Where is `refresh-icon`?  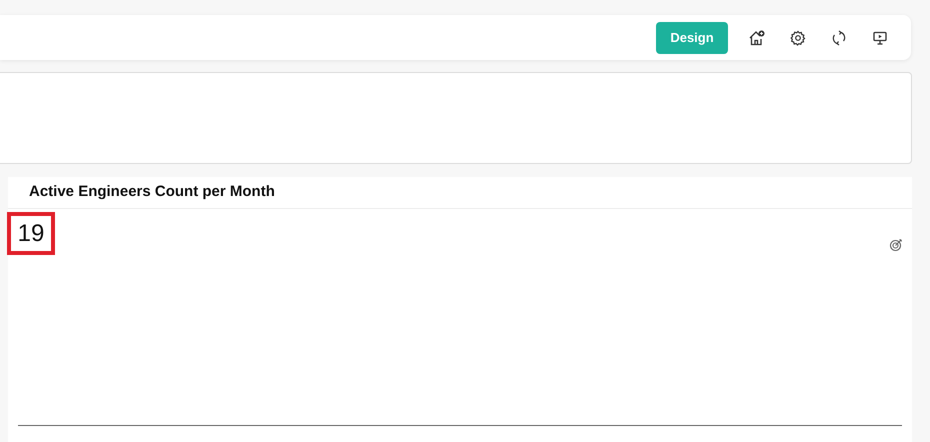
refresh-icon is located at coordinates (839, 38).